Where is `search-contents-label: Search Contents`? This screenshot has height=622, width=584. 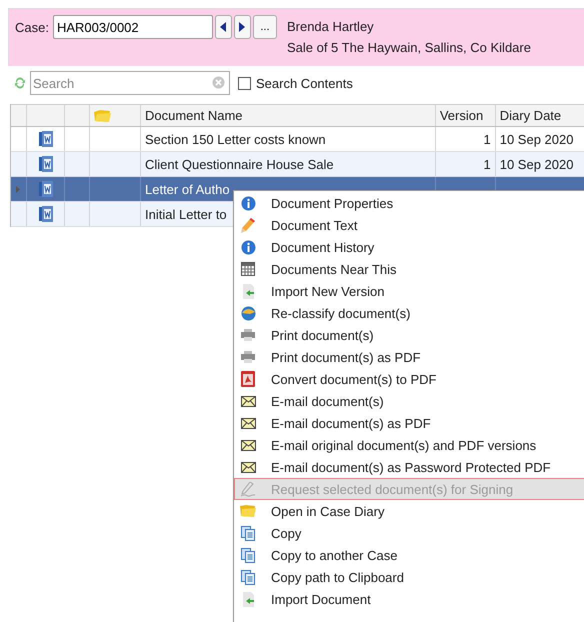 search-contents-label: Search Contents is located at coordinates (304, 83).